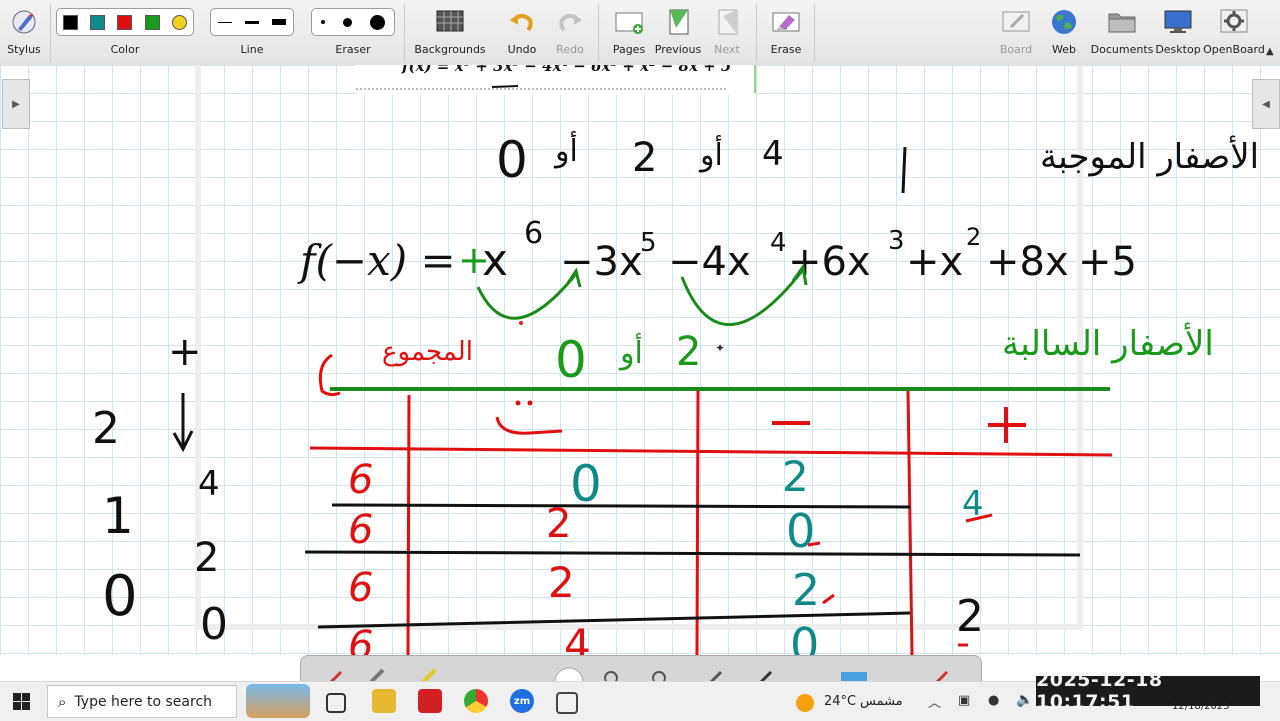  What do you see at coordinates (804, 636) in the screenshot?
I see `row4-neg: 0` at bounding box center [804, 636].